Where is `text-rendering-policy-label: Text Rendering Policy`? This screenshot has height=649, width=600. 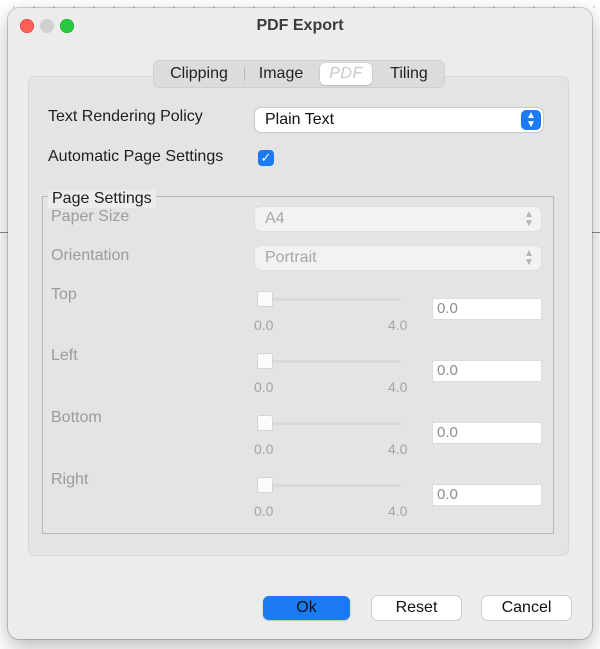 text-rendering-policy-label: Text Rendering Policy is located at coordinates (125, 116).